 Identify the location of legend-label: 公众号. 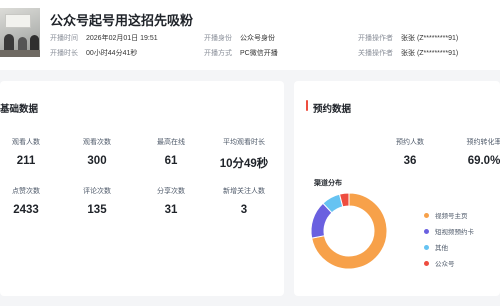
(445, 264).